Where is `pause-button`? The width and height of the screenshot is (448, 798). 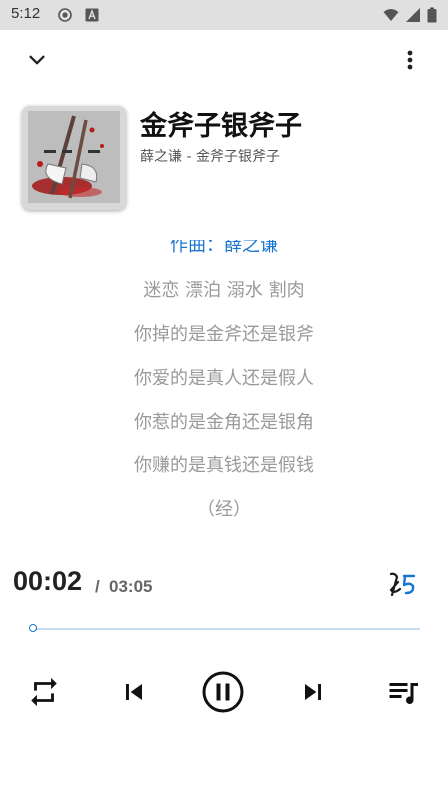
pause-button is located at coordinates (223, 692).